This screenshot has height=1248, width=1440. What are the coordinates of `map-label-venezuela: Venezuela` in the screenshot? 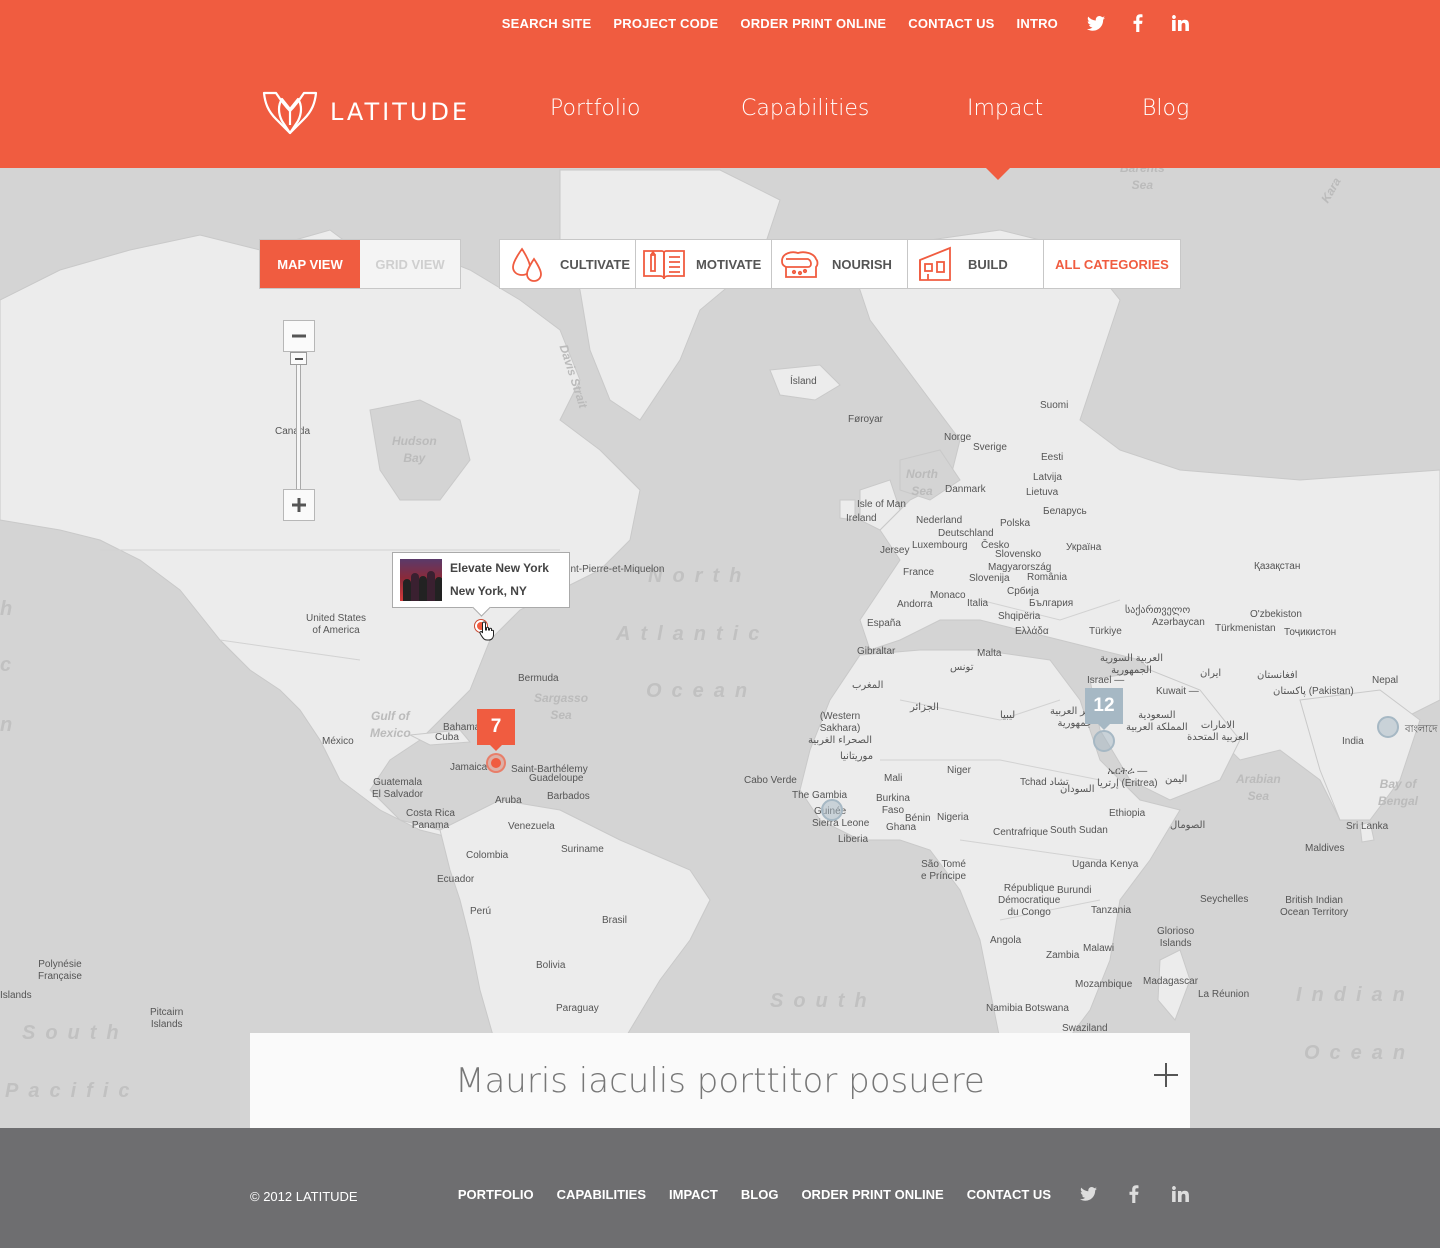 It's located at (531, 826).